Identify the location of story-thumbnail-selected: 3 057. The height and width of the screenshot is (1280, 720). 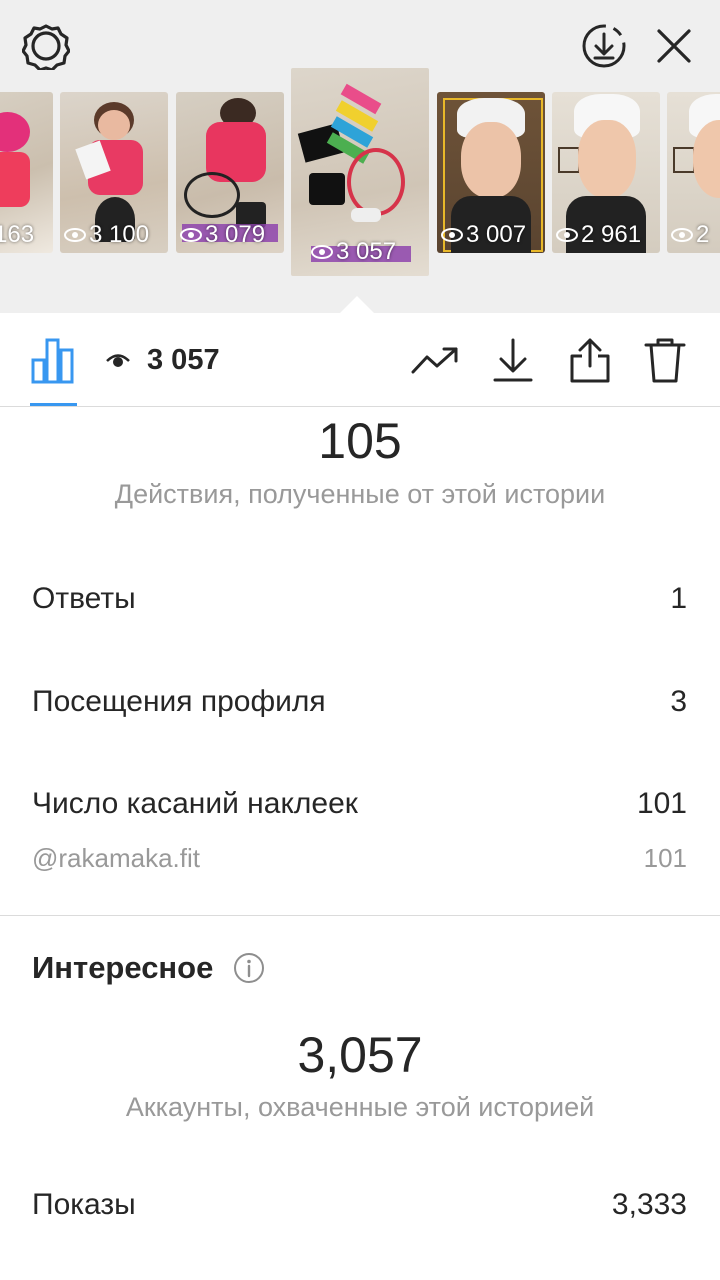
(360, 172).